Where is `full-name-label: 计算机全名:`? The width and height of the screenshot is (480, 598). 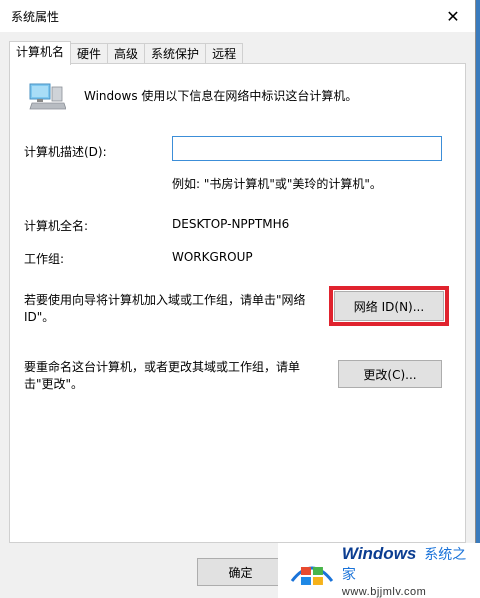 full-name-label: 计算机全名: is located at coordinates (56, 226).